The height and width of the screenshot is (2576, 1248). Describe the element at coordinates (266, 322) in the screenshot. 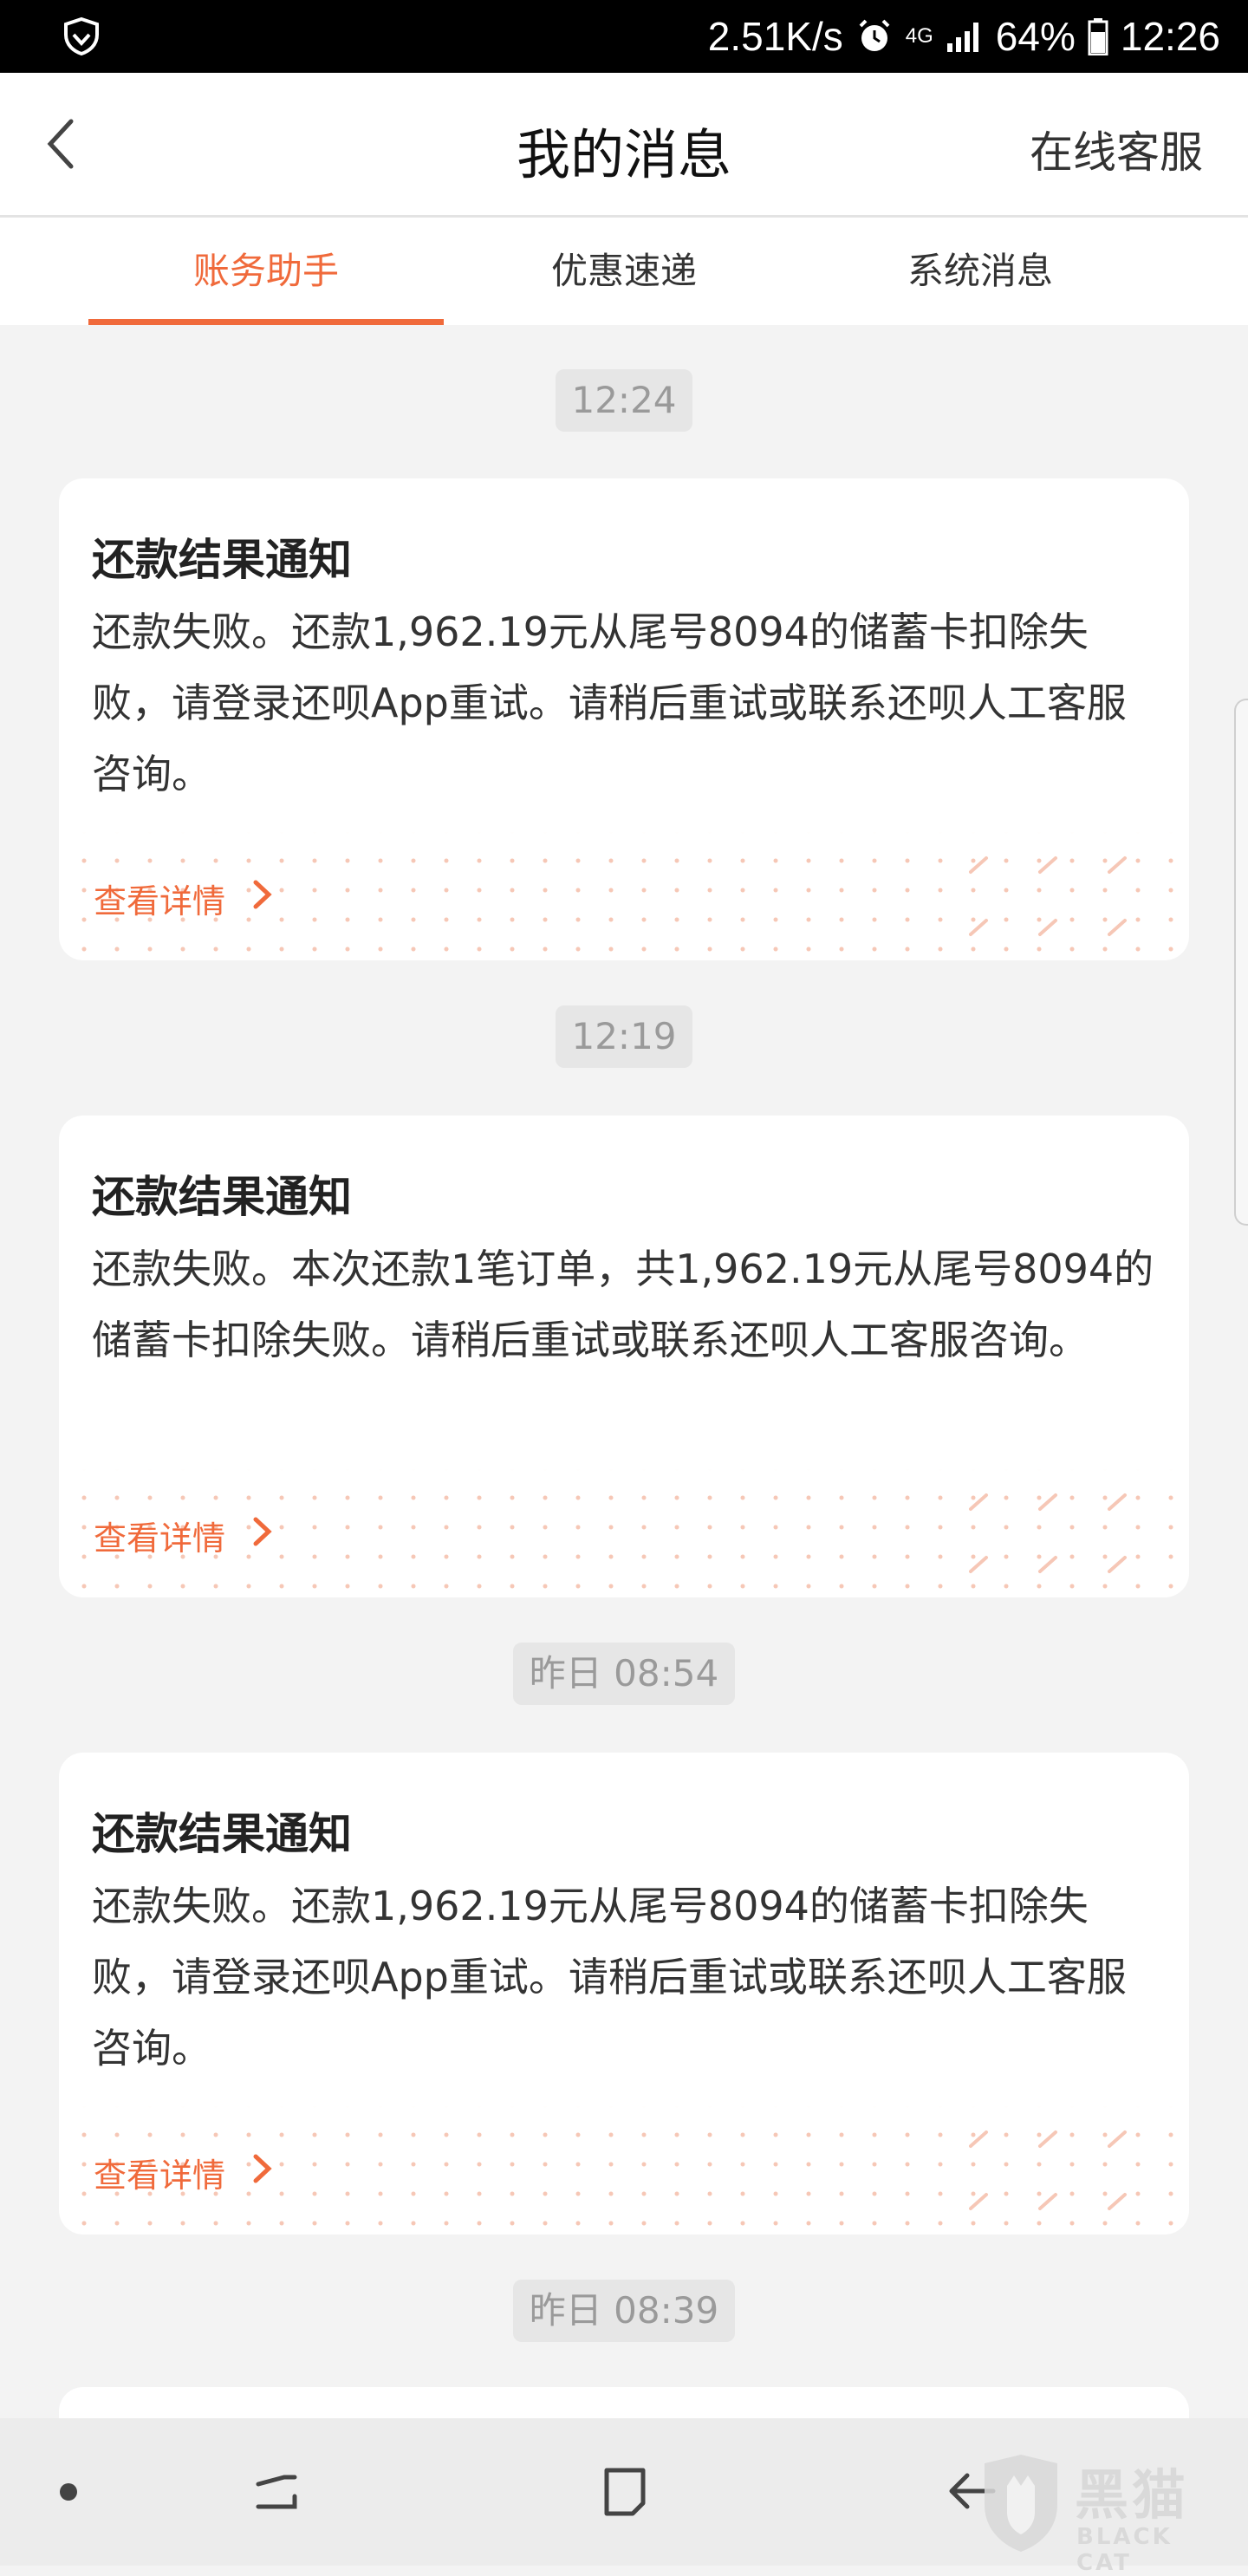

I see `tab-active-indicator` at that location.